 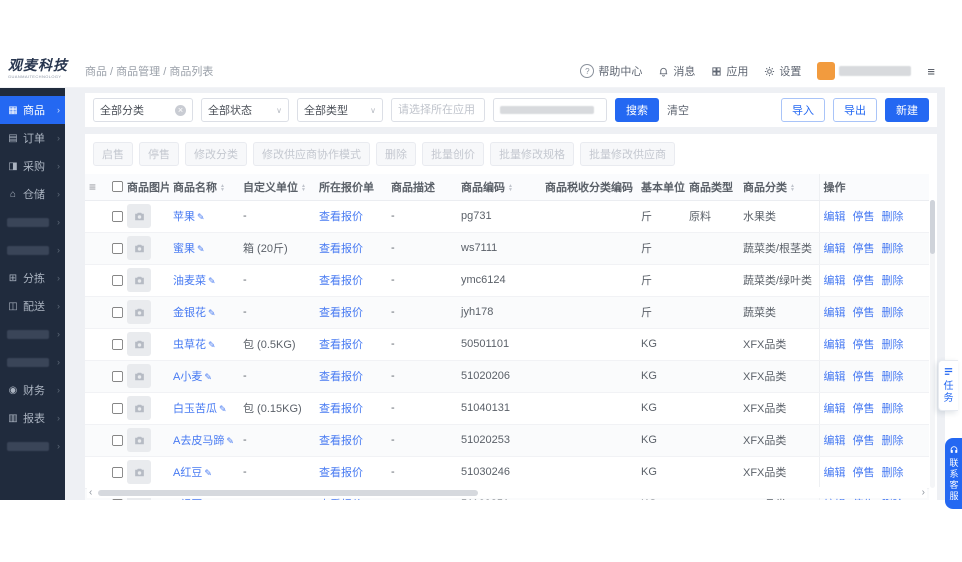 What do you see at coordinates (948, 385) in the screenshot?
I see `task-tab: 任务` at bounding box center [948, 385].